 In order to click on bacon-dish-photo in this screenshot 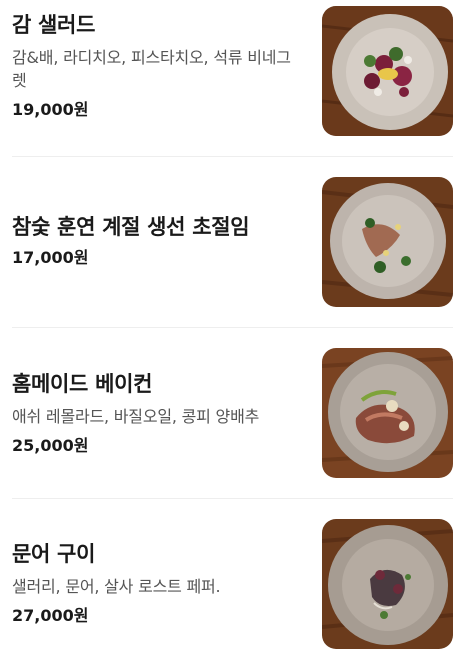, I will do `click(387, 413)`.